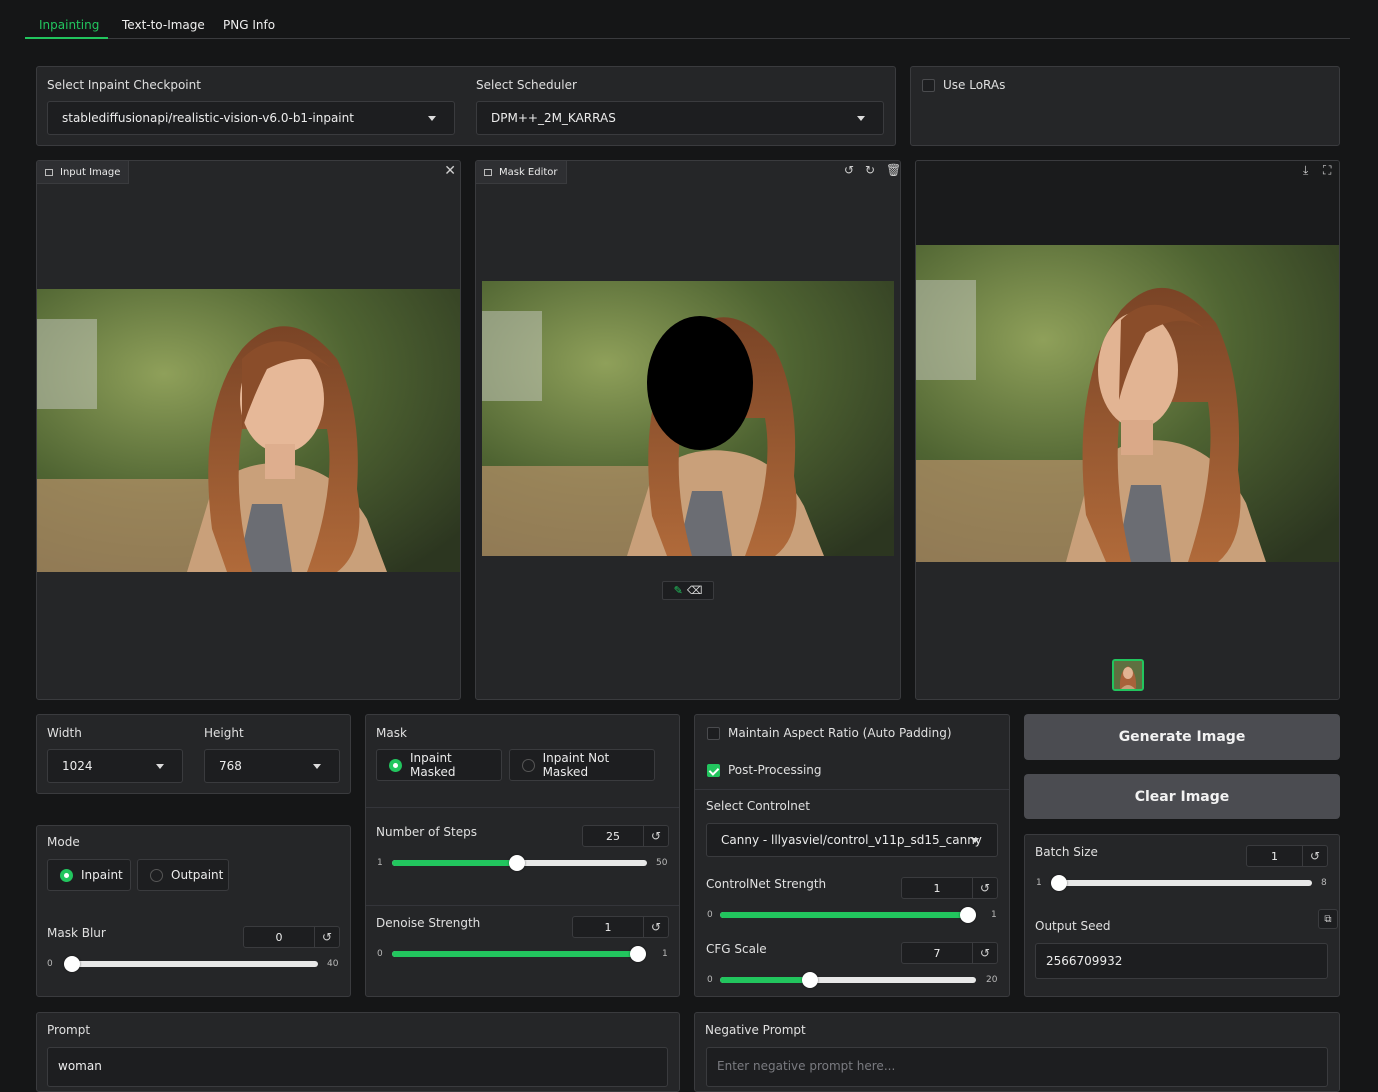 The height and width of the screenshot is (1092, 1378). What do you see at coordinates (736, 949) in the screenshot?
I see `cfg-label: CFG Scale` at bounding box center [736, 949].